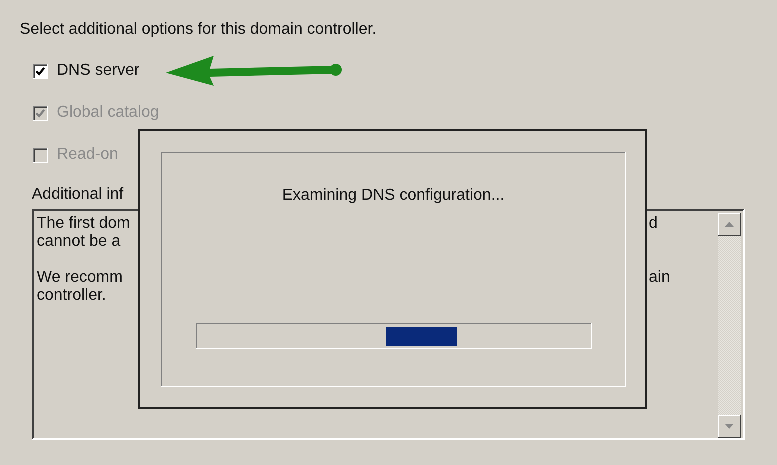  What do you see at coordinates (108, 113) in the screenshot?
I see `checkbox-label: Global catalog` at bounding box center [108, 113].